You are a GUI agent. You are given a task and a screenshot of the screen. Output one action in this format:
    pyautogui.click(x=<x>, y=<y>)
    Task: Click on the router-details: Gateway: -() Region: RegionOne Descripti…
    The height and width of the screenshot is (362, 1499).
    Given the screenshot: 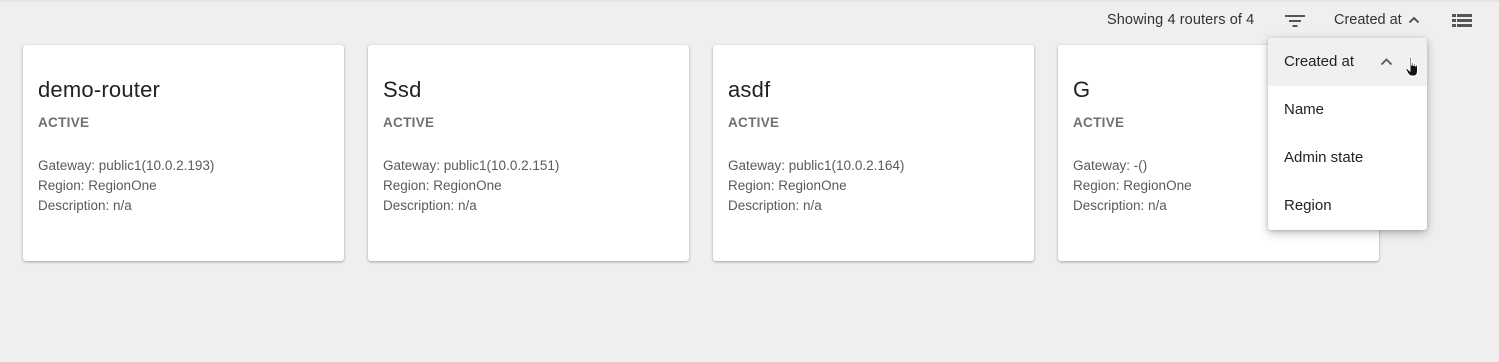 What is the action you would take?
    pyautogui.click(x=1132, y=186)
    